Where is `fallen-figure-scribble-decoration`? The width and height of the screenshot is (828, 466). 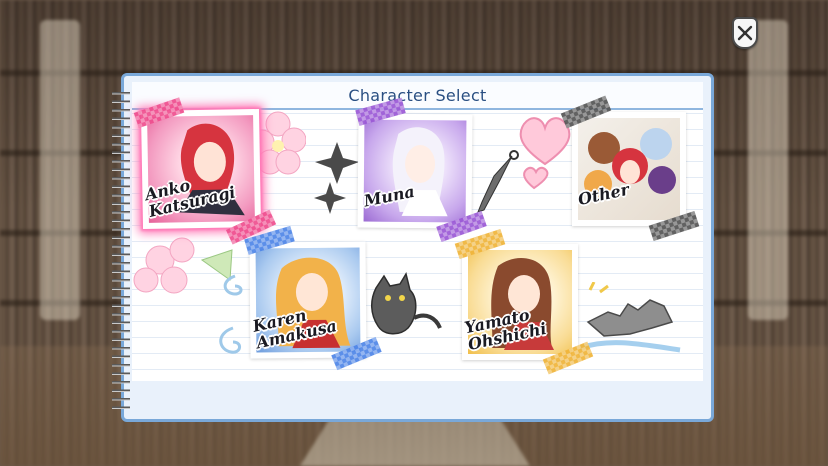 fallen-figure-scribble-decoration is located at coordinates (630, 317).